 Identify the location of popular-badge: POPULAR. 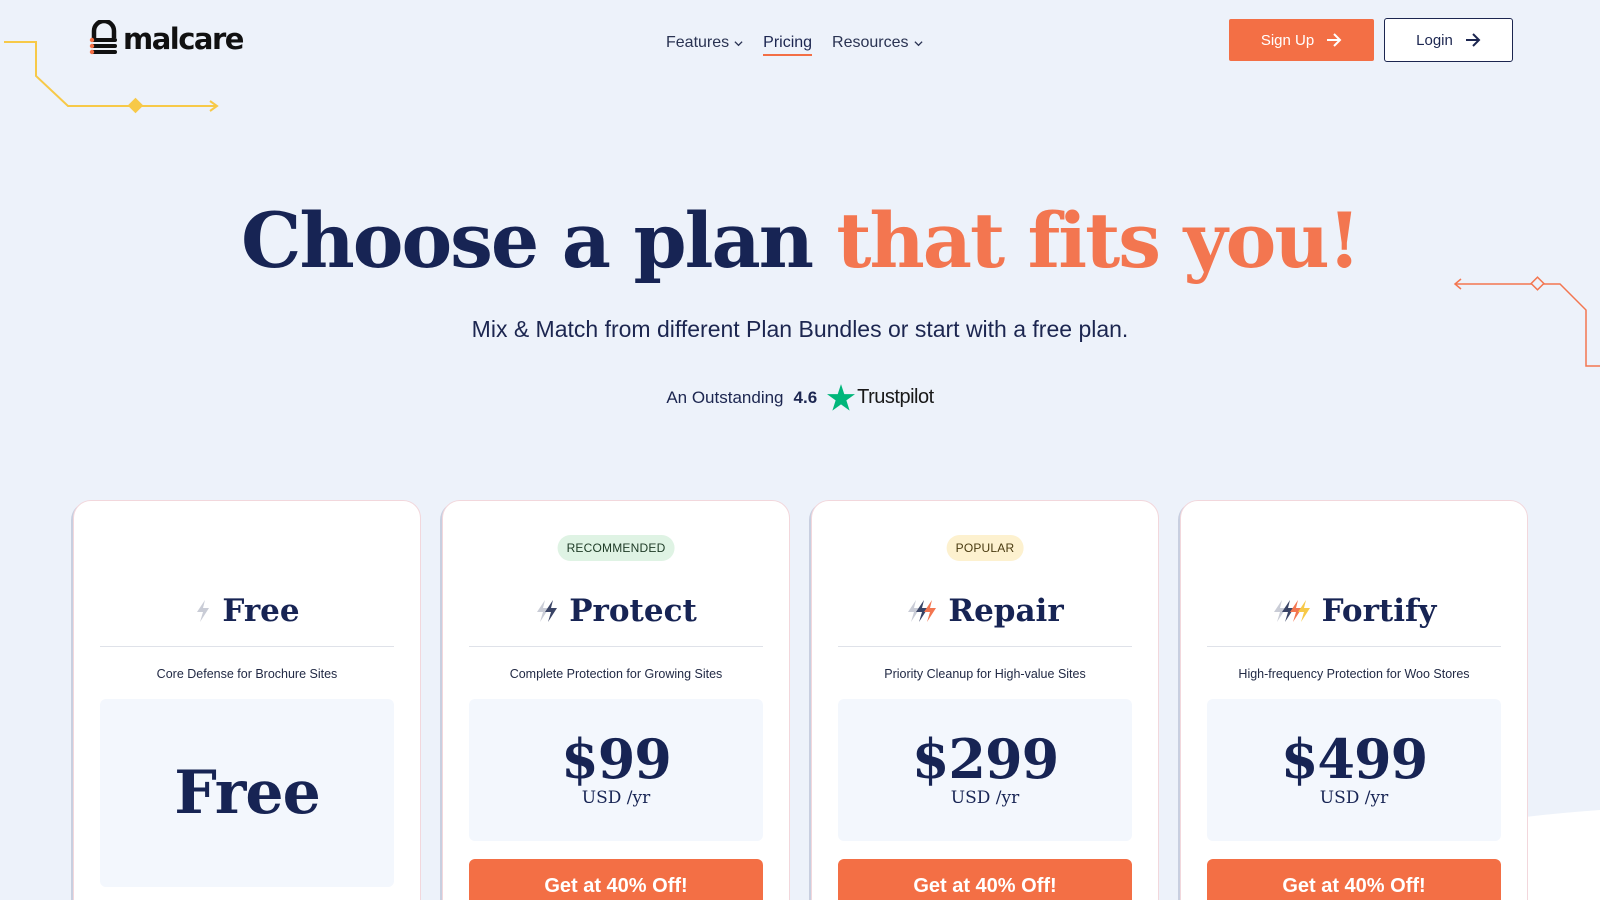
(985, 548).